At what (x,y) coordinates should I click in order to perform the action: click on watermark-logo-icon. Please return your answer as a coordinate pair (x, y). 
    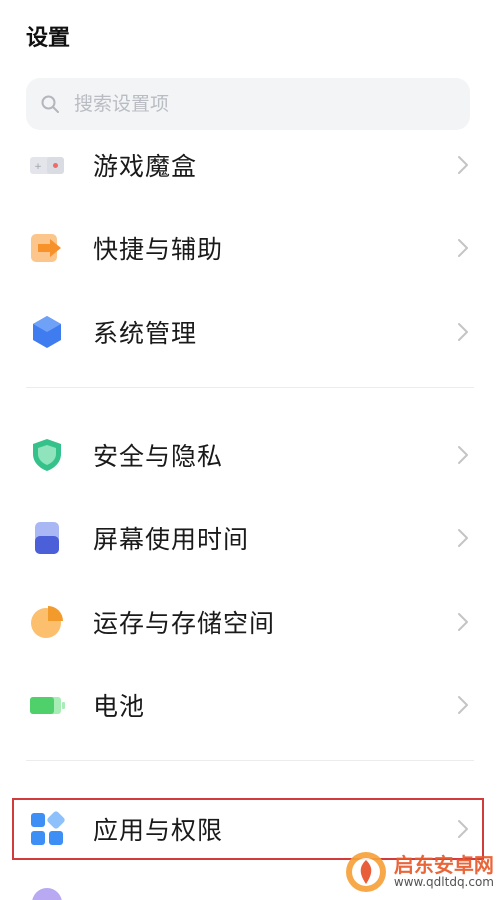
    Looking at the image, I should click on (365, 872).